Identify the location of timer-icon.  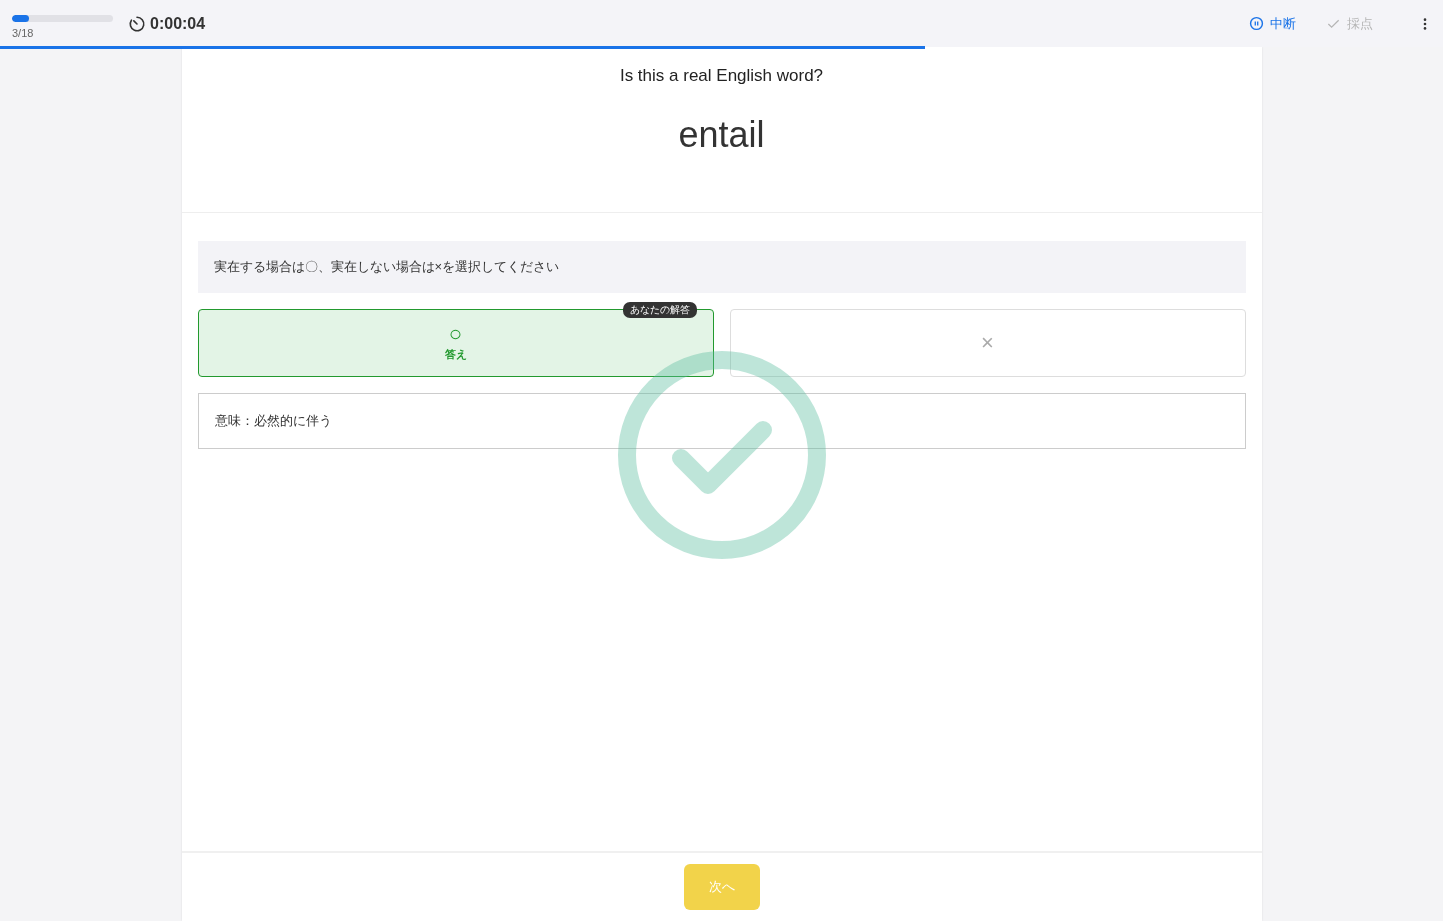
(137, 23).